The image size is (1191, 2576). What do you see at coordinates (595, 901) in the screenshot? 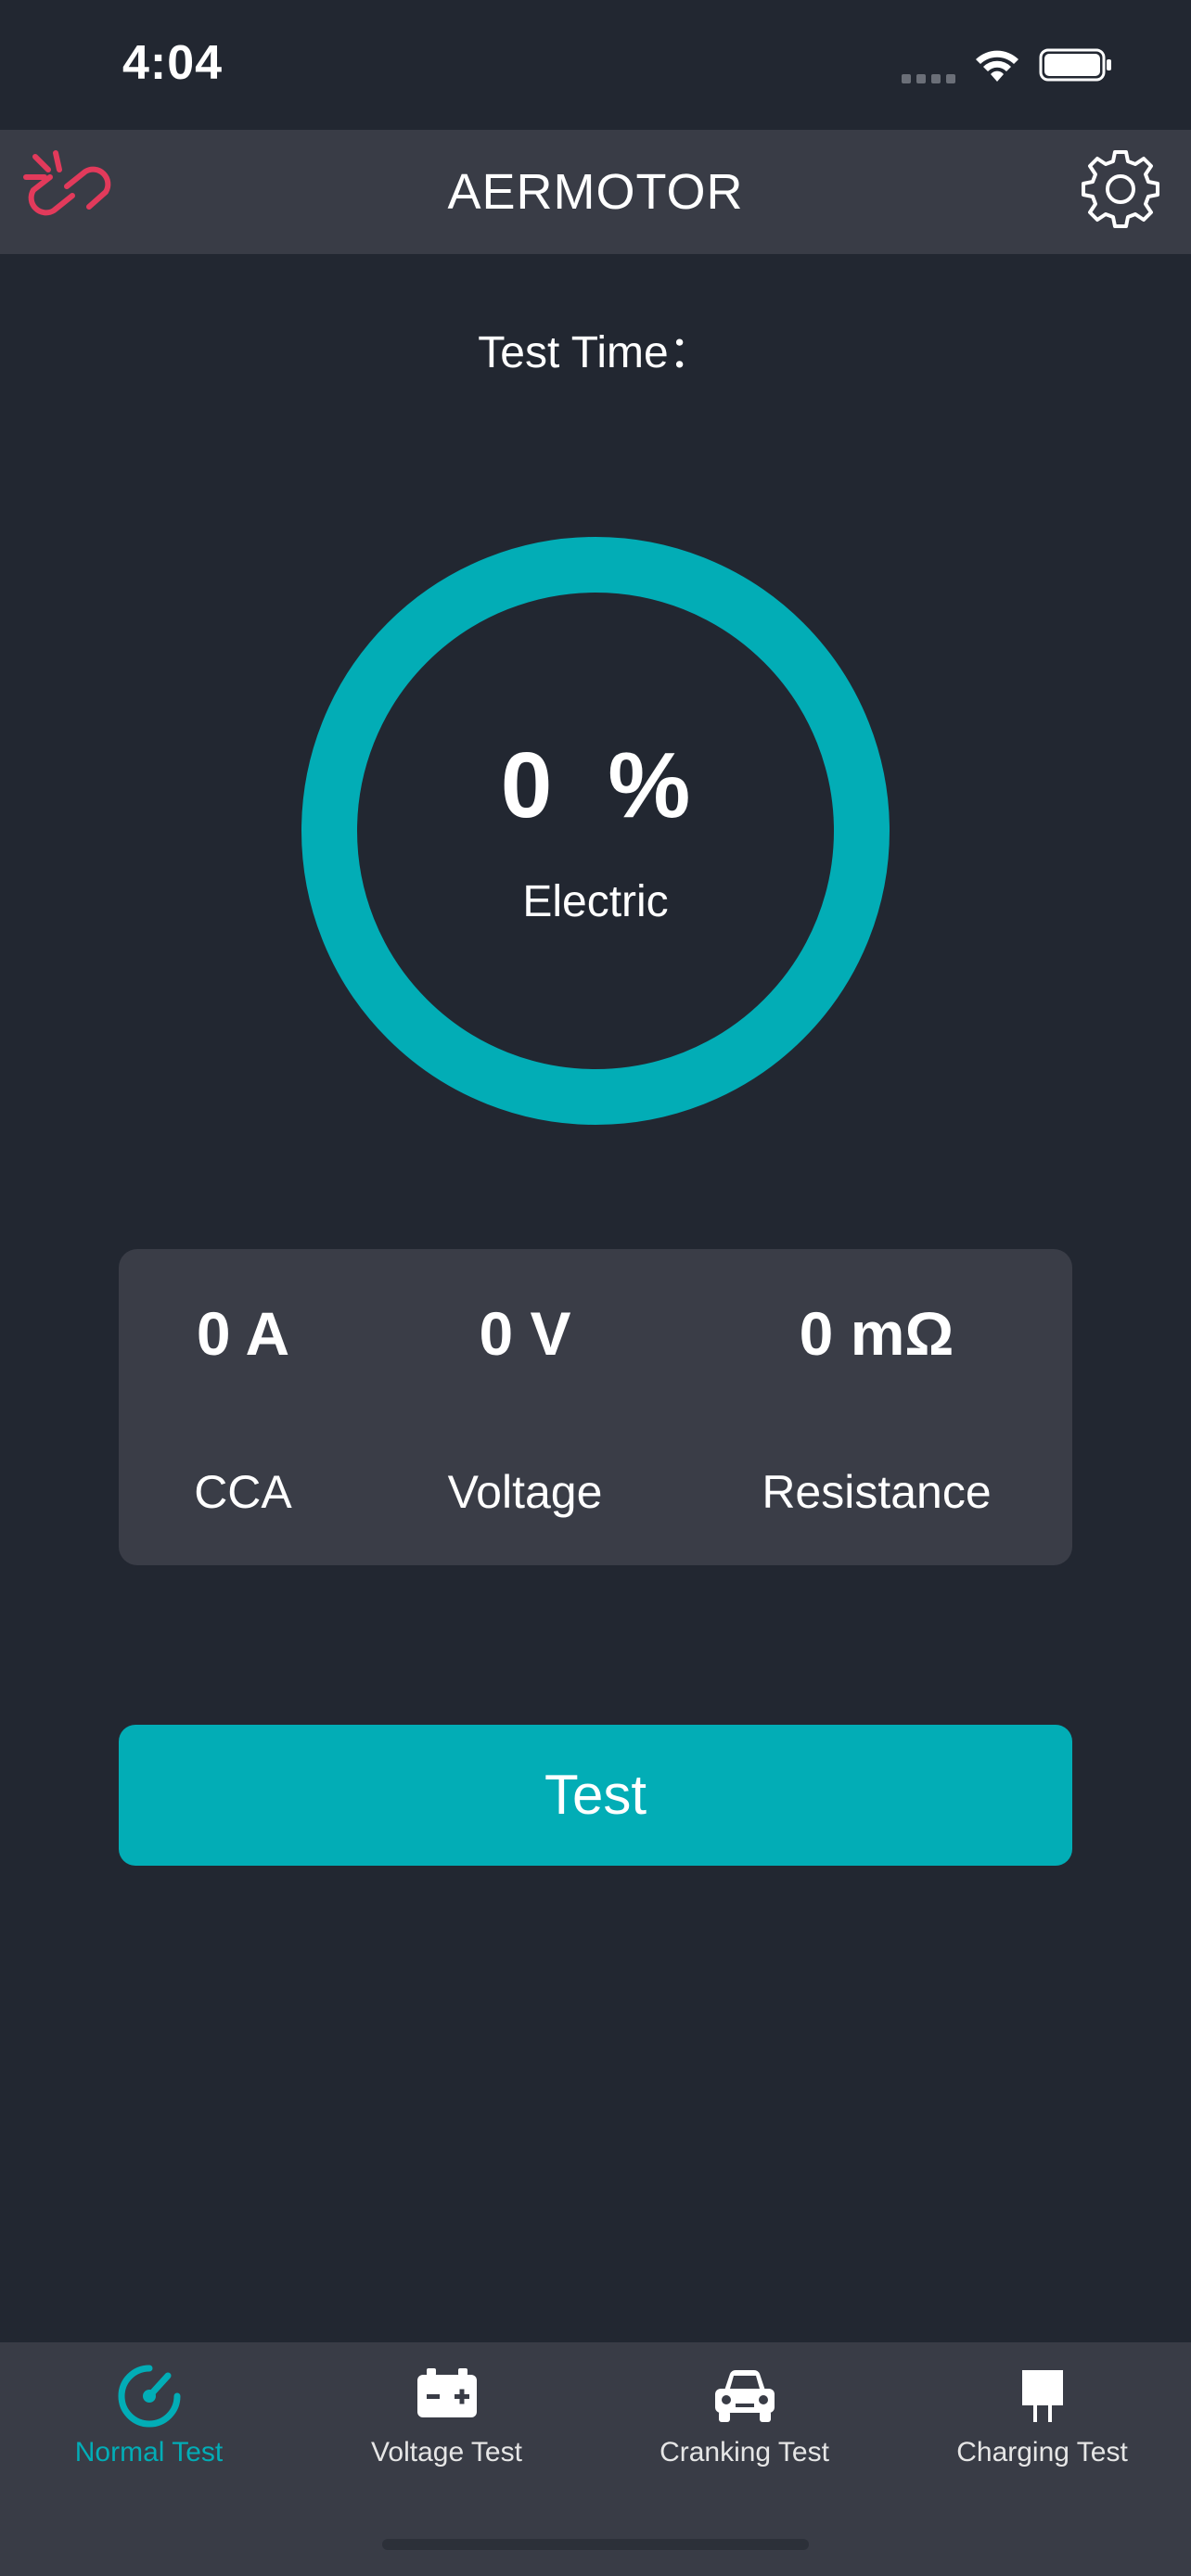
I see `gauge-label: Electric` at bounding box center [595, 901].